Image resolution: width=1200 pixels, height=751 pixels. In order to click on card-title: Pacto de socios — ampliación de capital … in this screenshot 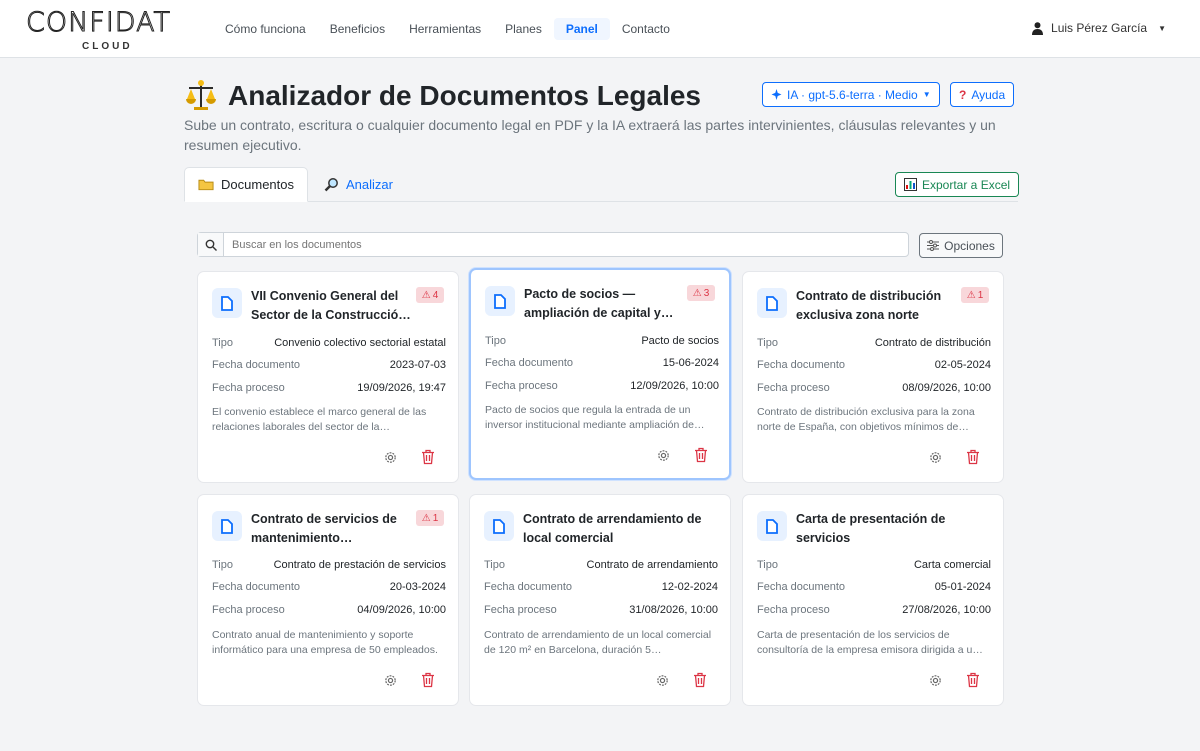, I will do `click(607, 304)`.